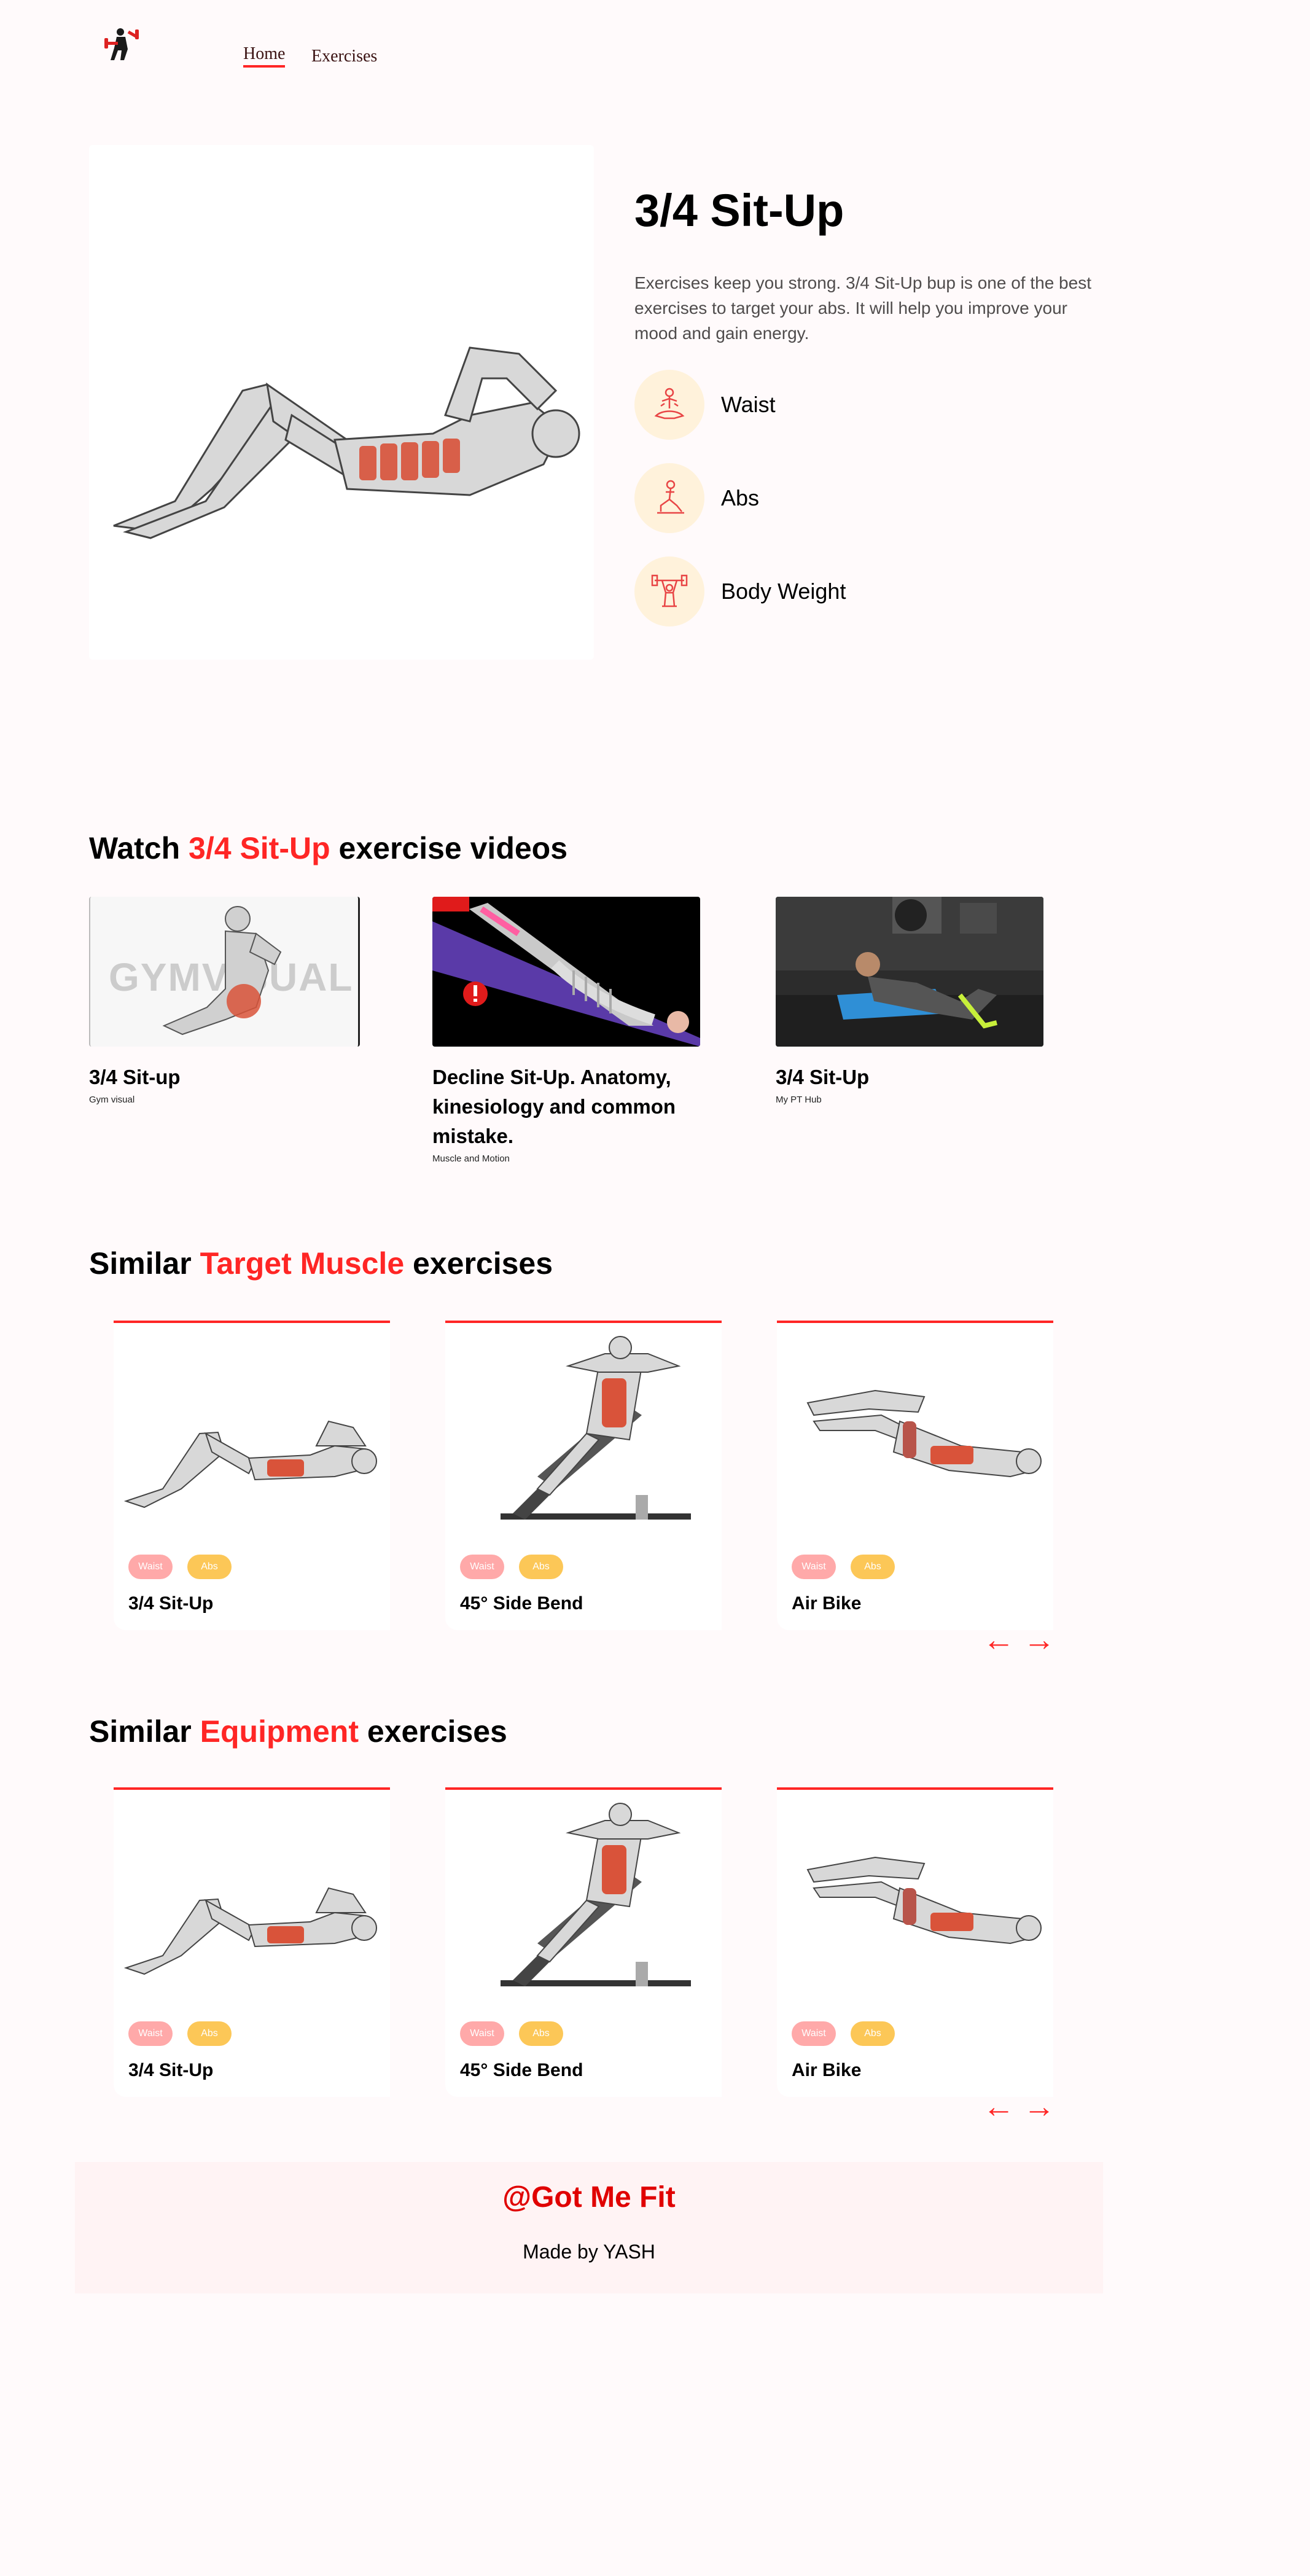  Describe the element at coordinates (589, 2227) in the screenshot. I see `footer: @Got Me Fit Made by YASH` at that location.